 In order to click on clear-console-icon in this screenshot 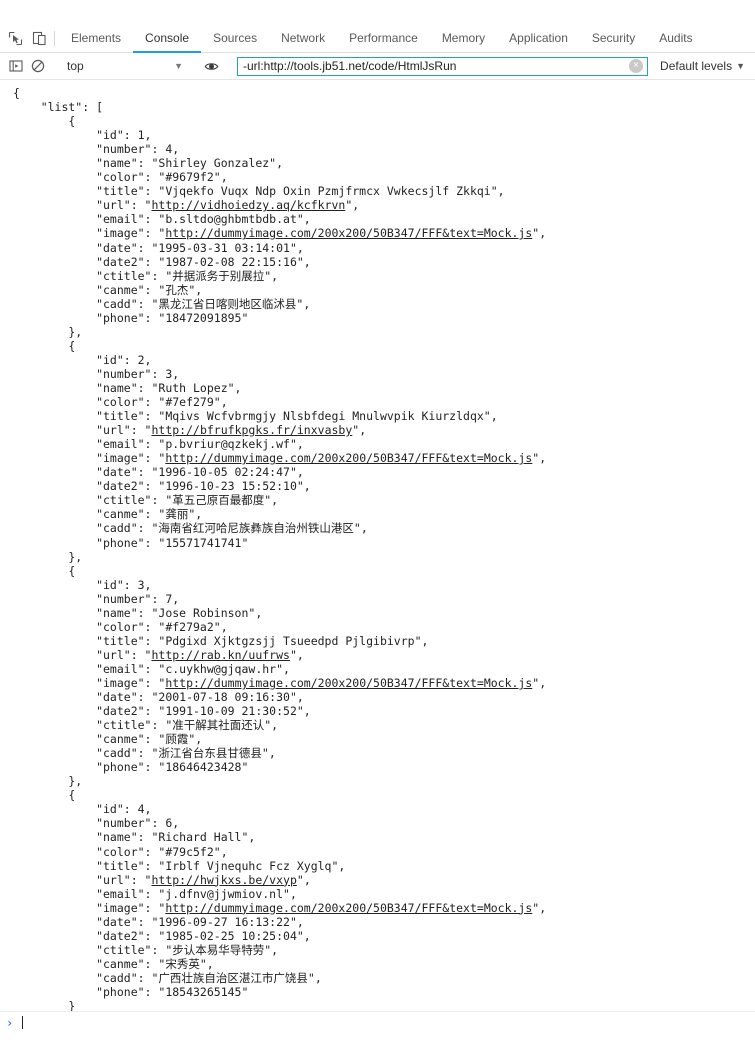, I will do `click(38, 66)`.